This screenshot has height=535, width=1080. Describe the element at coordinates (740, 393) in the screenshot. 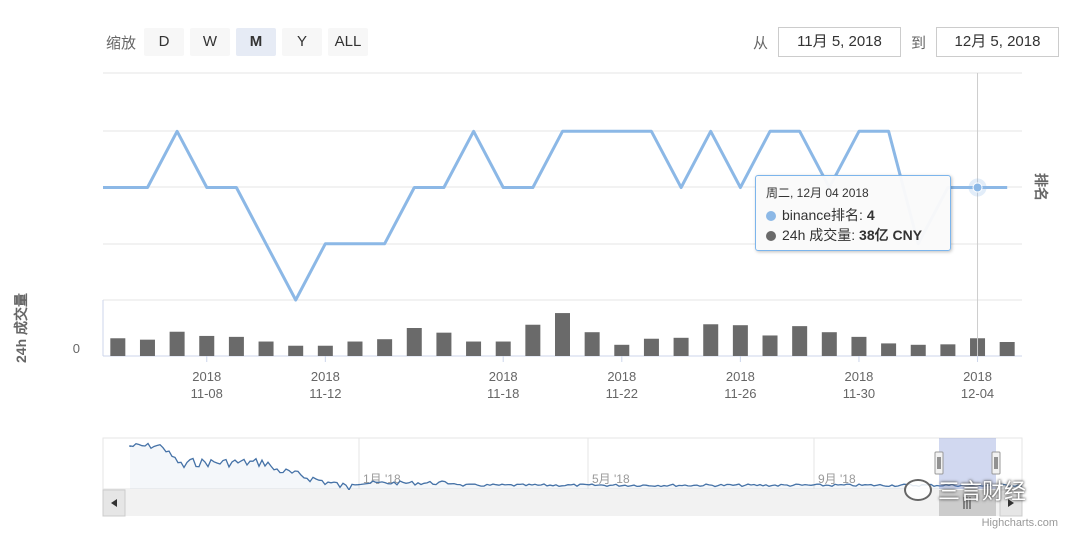

I see `x-tick-date: 11-26` at that location.